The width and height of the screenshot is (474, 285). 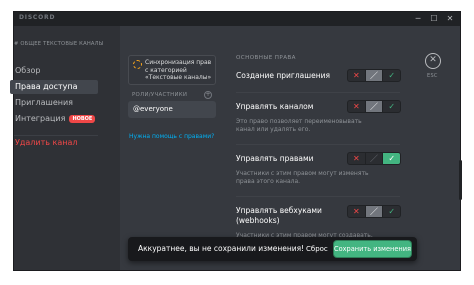 I want to click on esc-label: ESC, so click(x=432, y=76).